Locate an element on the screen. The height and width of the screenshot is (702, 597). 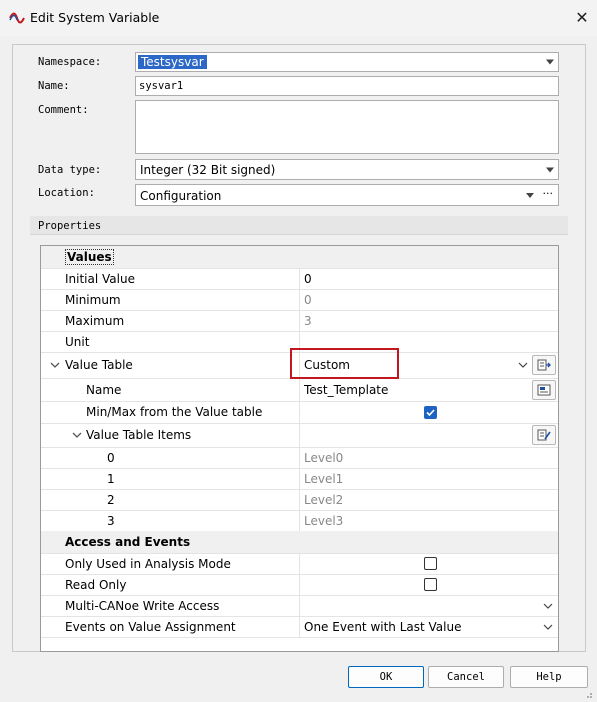
cancel-button: Cancel is located at coordinates (466, 677).